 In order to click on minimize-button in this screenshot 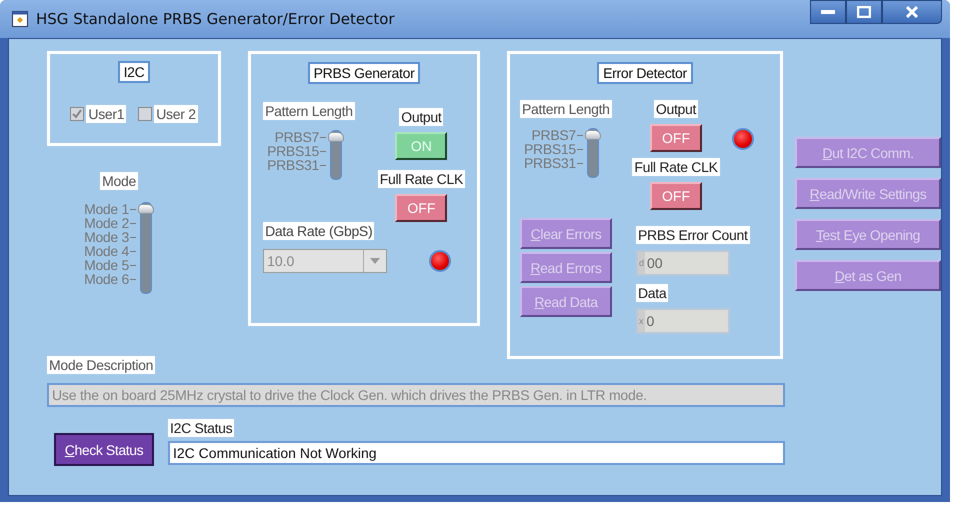, I will do `click(828, 12)`.